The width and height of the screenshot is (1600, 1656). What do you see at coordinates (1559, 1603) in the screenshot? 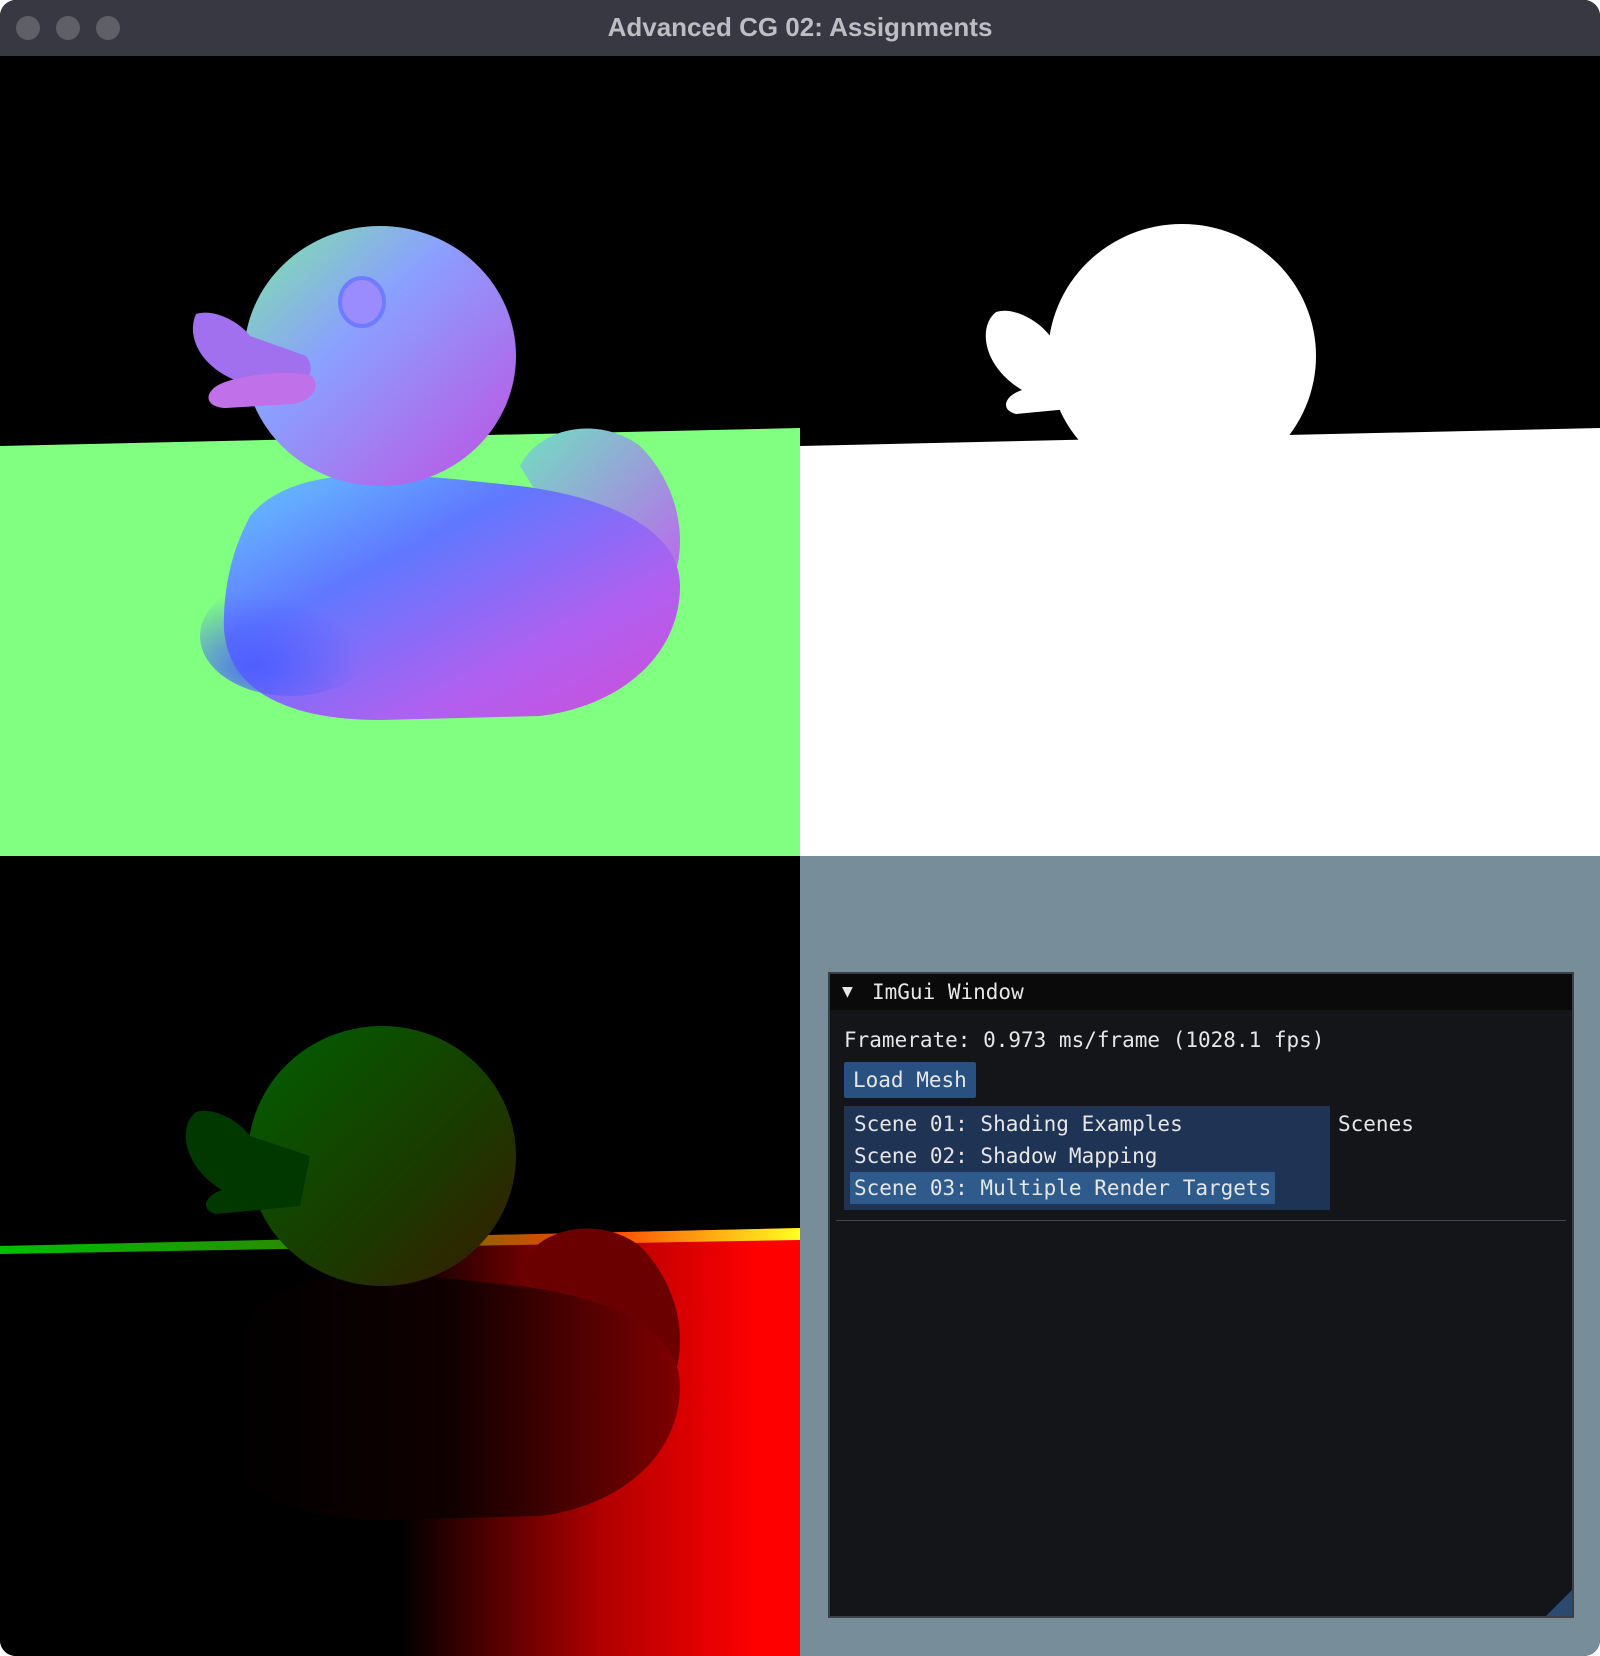
I see `resize-grip-icon` at bounding box center [1559, 1603].